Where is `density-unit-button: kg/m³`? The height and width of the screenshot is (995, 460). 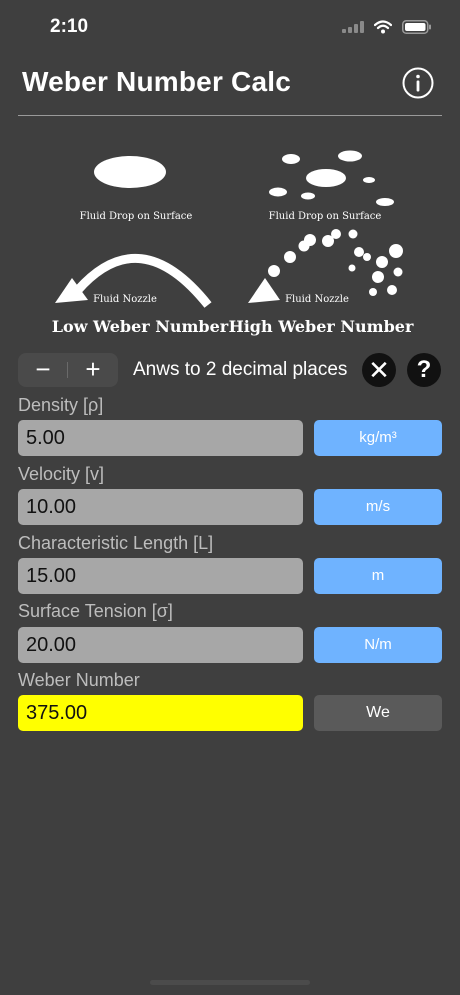
density-unit-button: kg/m³ is located at coordinates (378, 438).